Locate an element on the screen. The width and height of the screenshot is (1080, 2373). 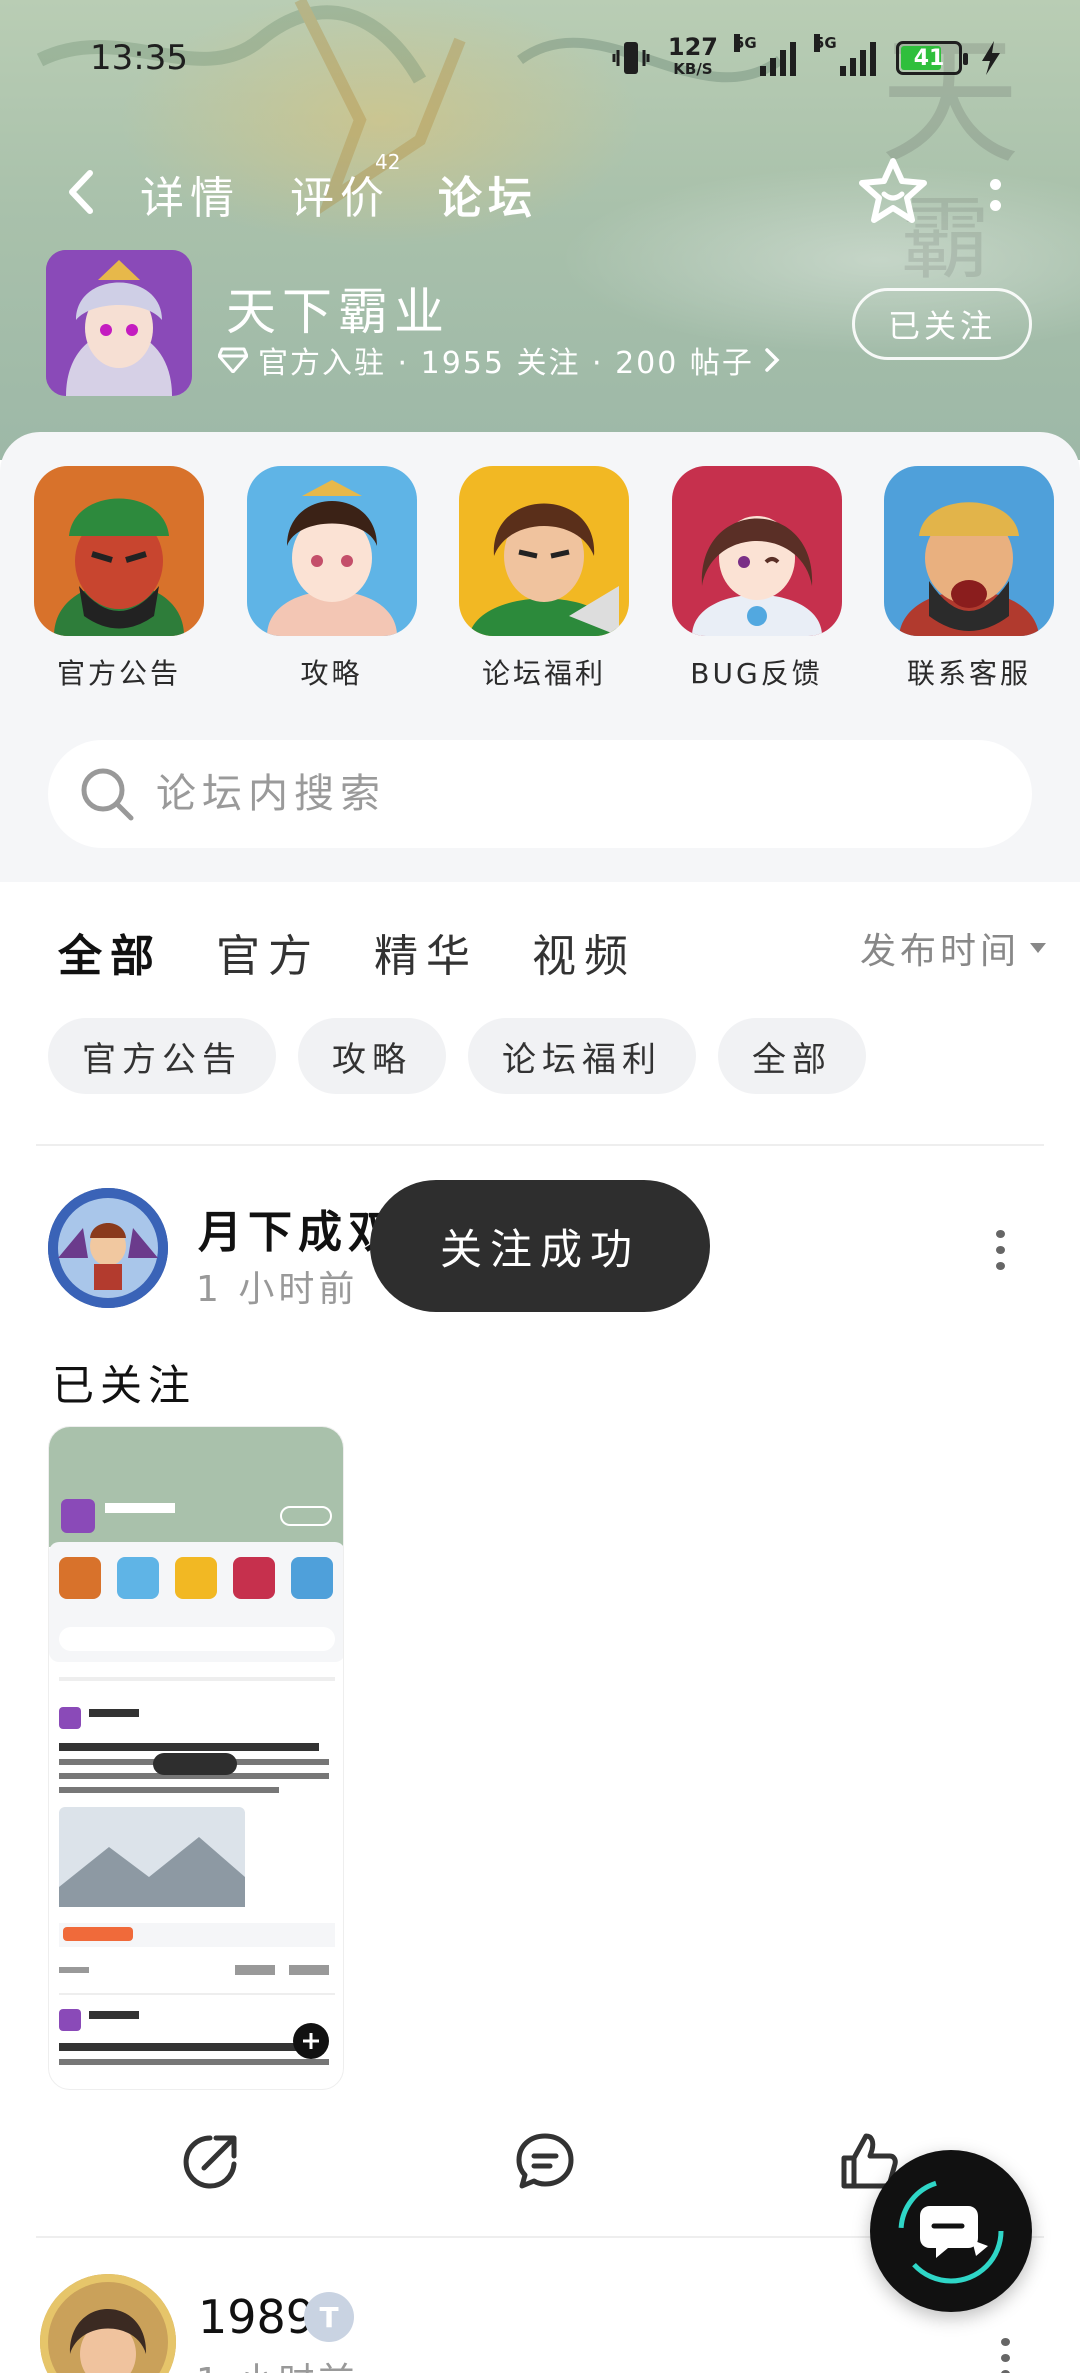
author-name: 月下成双 is located at coordinates (298, 1228).